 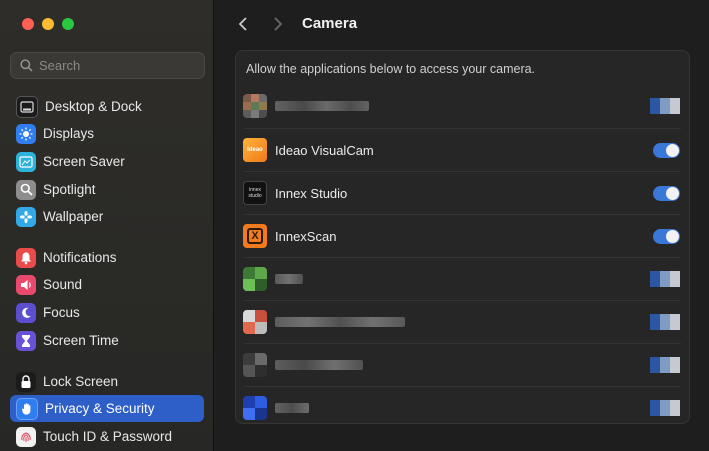 I want to click on list-item: Ideao Ideao VisualCam, so click(x=462, y=150).